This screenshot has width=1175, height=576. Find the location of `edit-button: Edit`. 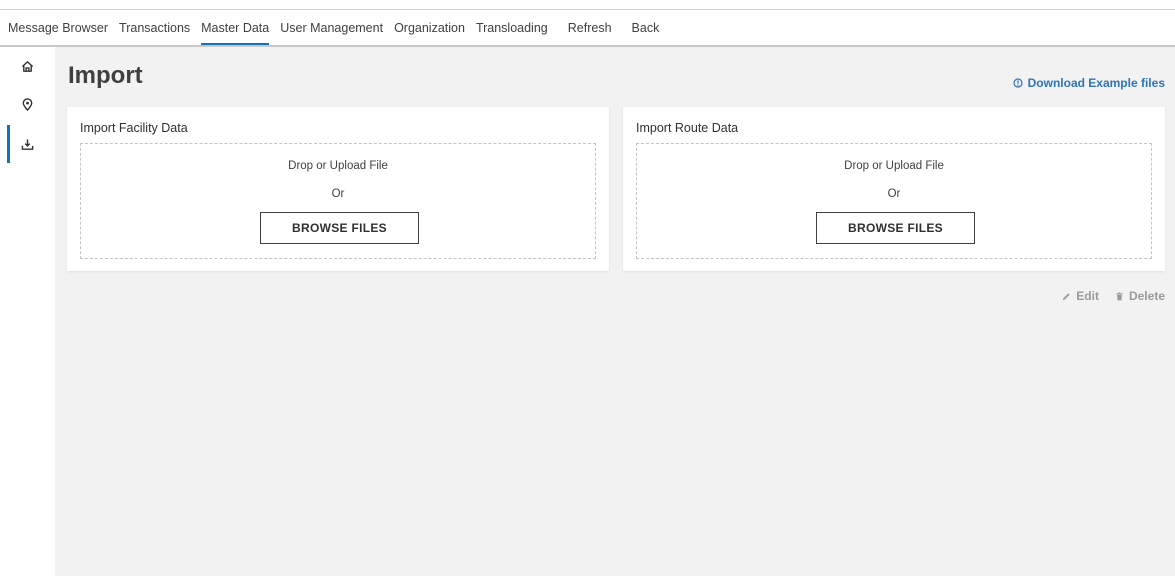

edit-button: Edit is located at coordinates (1080, 296).